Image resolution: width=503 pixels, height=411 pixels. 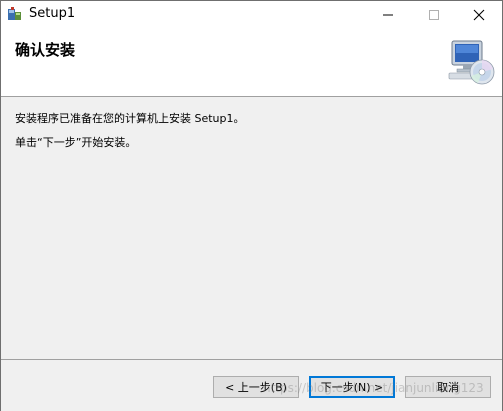 I want to click on window-title: Setup1, so click(x=52, y=13).